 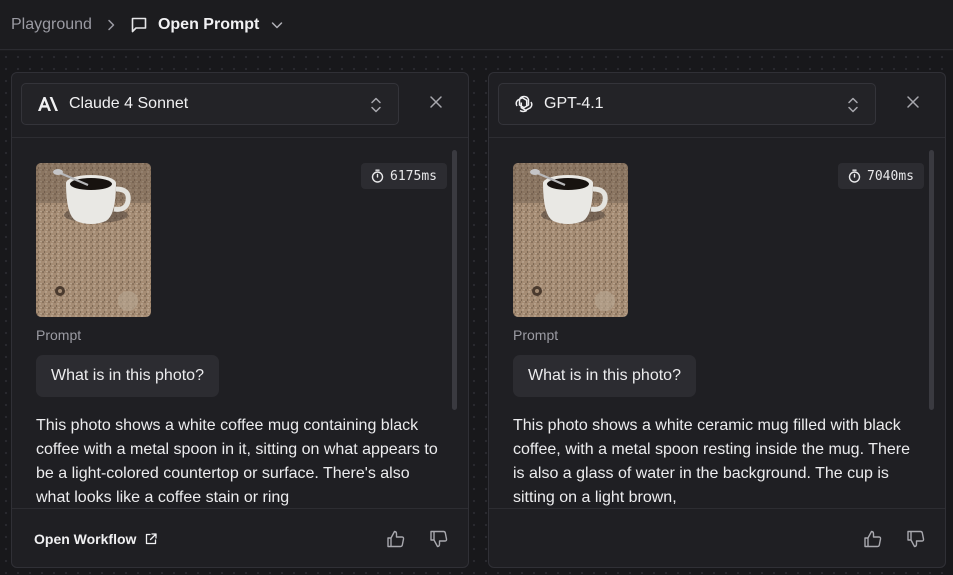 I want to click on latency-badge: 7040ms, so click(x=881, y=176).